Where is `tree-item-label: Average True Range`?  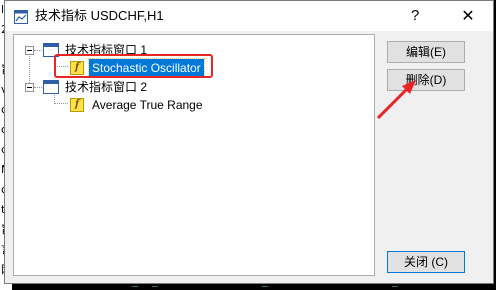
tree-item-label: Average True Range is located at coordinates (147, 105).